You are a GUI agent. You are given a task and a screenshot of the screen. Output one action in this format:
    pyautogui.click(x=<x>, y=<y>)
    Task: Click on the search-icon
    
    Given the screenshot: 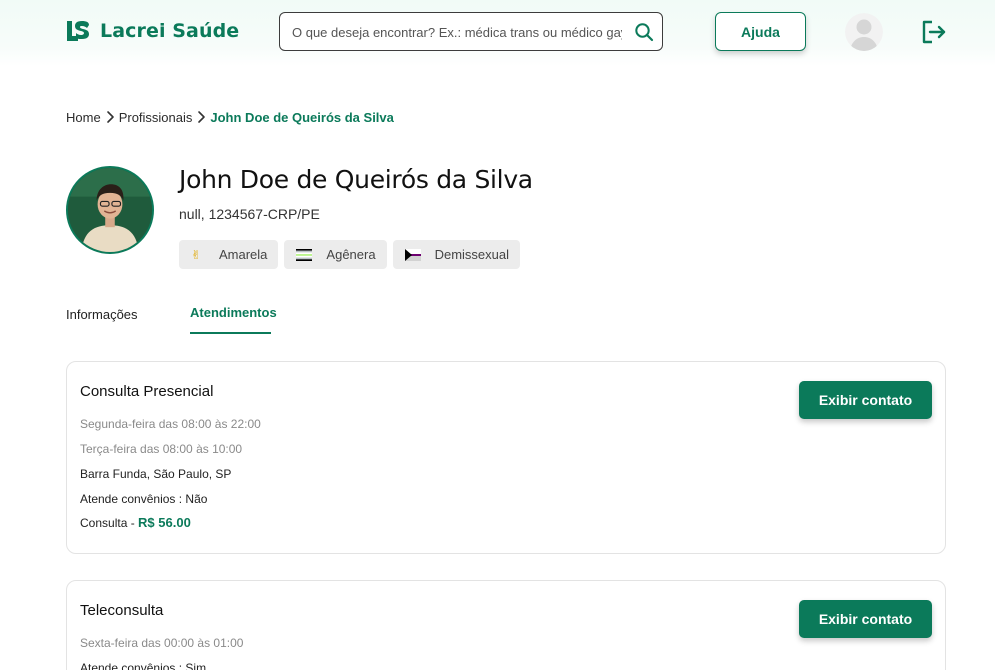 What is the action you would take?
    pyautogui.click(x=644, y=32)
    